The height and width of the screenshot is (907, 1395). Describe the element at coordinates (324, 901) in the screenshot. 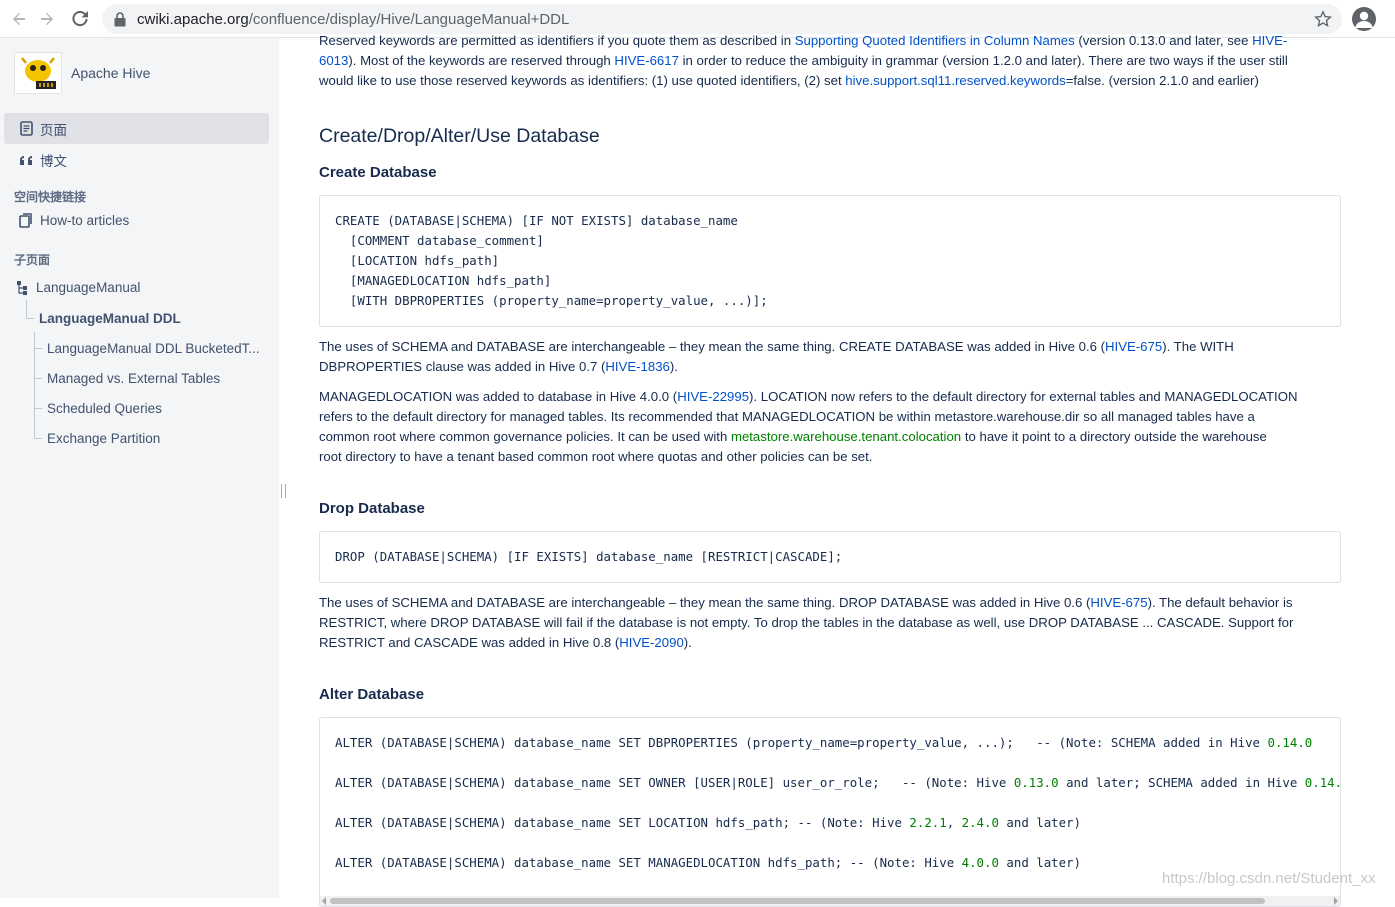

I see `scroll-left-arrow-icon` at that location.